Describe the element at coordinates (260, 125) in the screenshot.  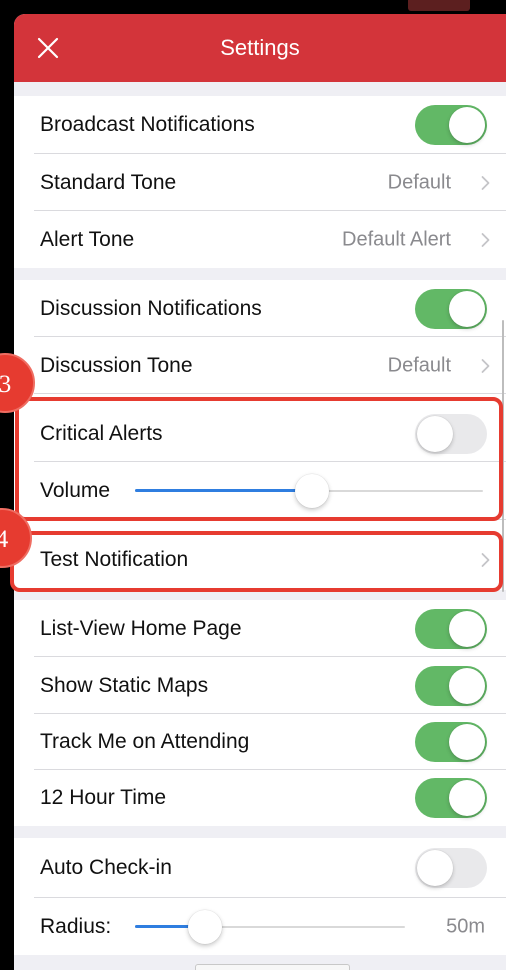
I see `row-broadcast-notifications: Broadcast Notifications` at that location.